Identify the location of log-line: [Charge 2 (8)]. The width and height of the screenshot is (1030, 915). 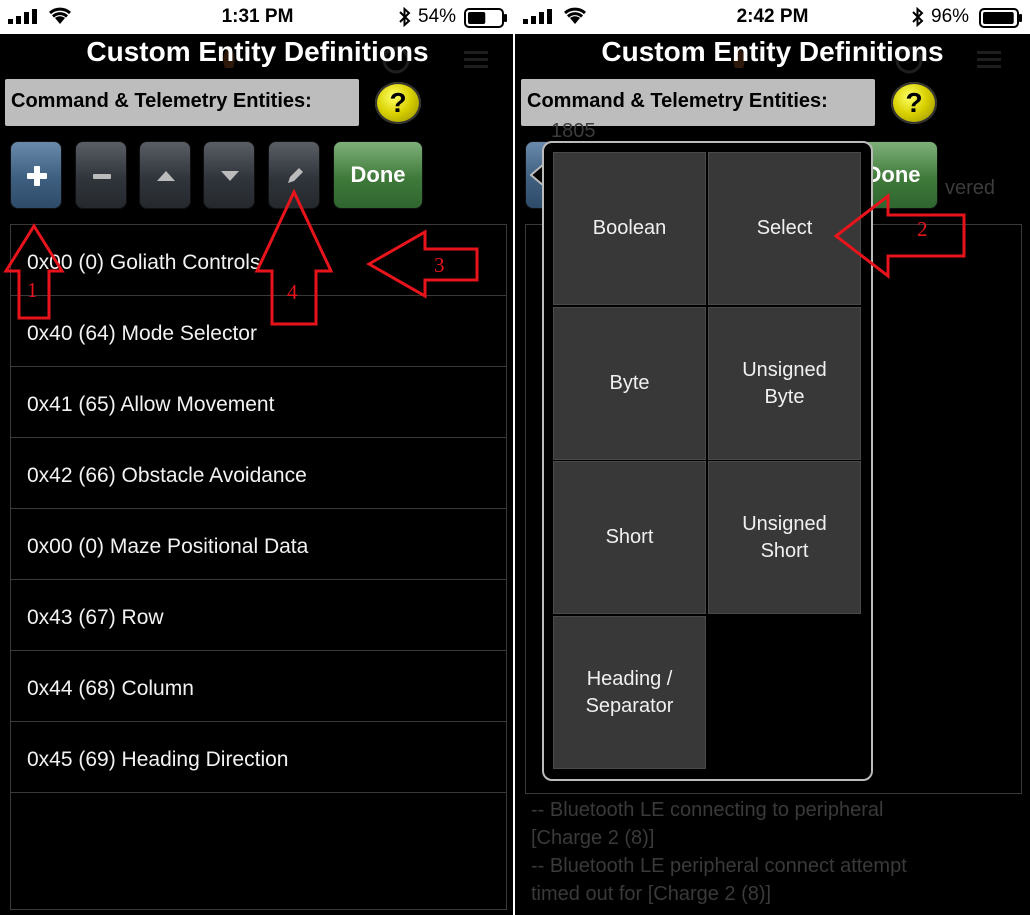
(593, 838).